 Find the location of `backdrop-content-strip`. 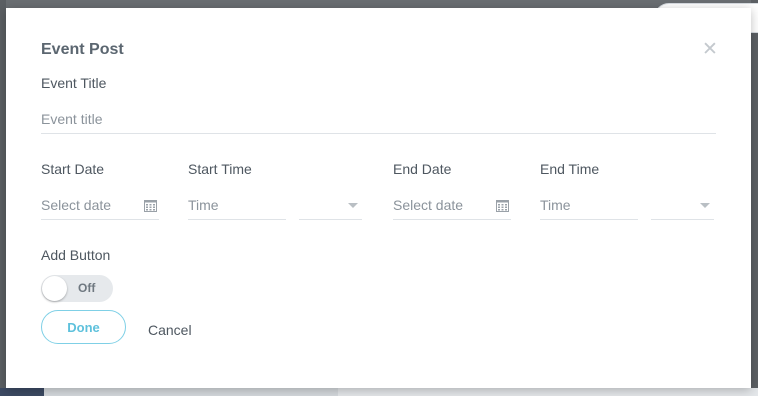

backdrop-content-strip is located at coordinates (548, 392).